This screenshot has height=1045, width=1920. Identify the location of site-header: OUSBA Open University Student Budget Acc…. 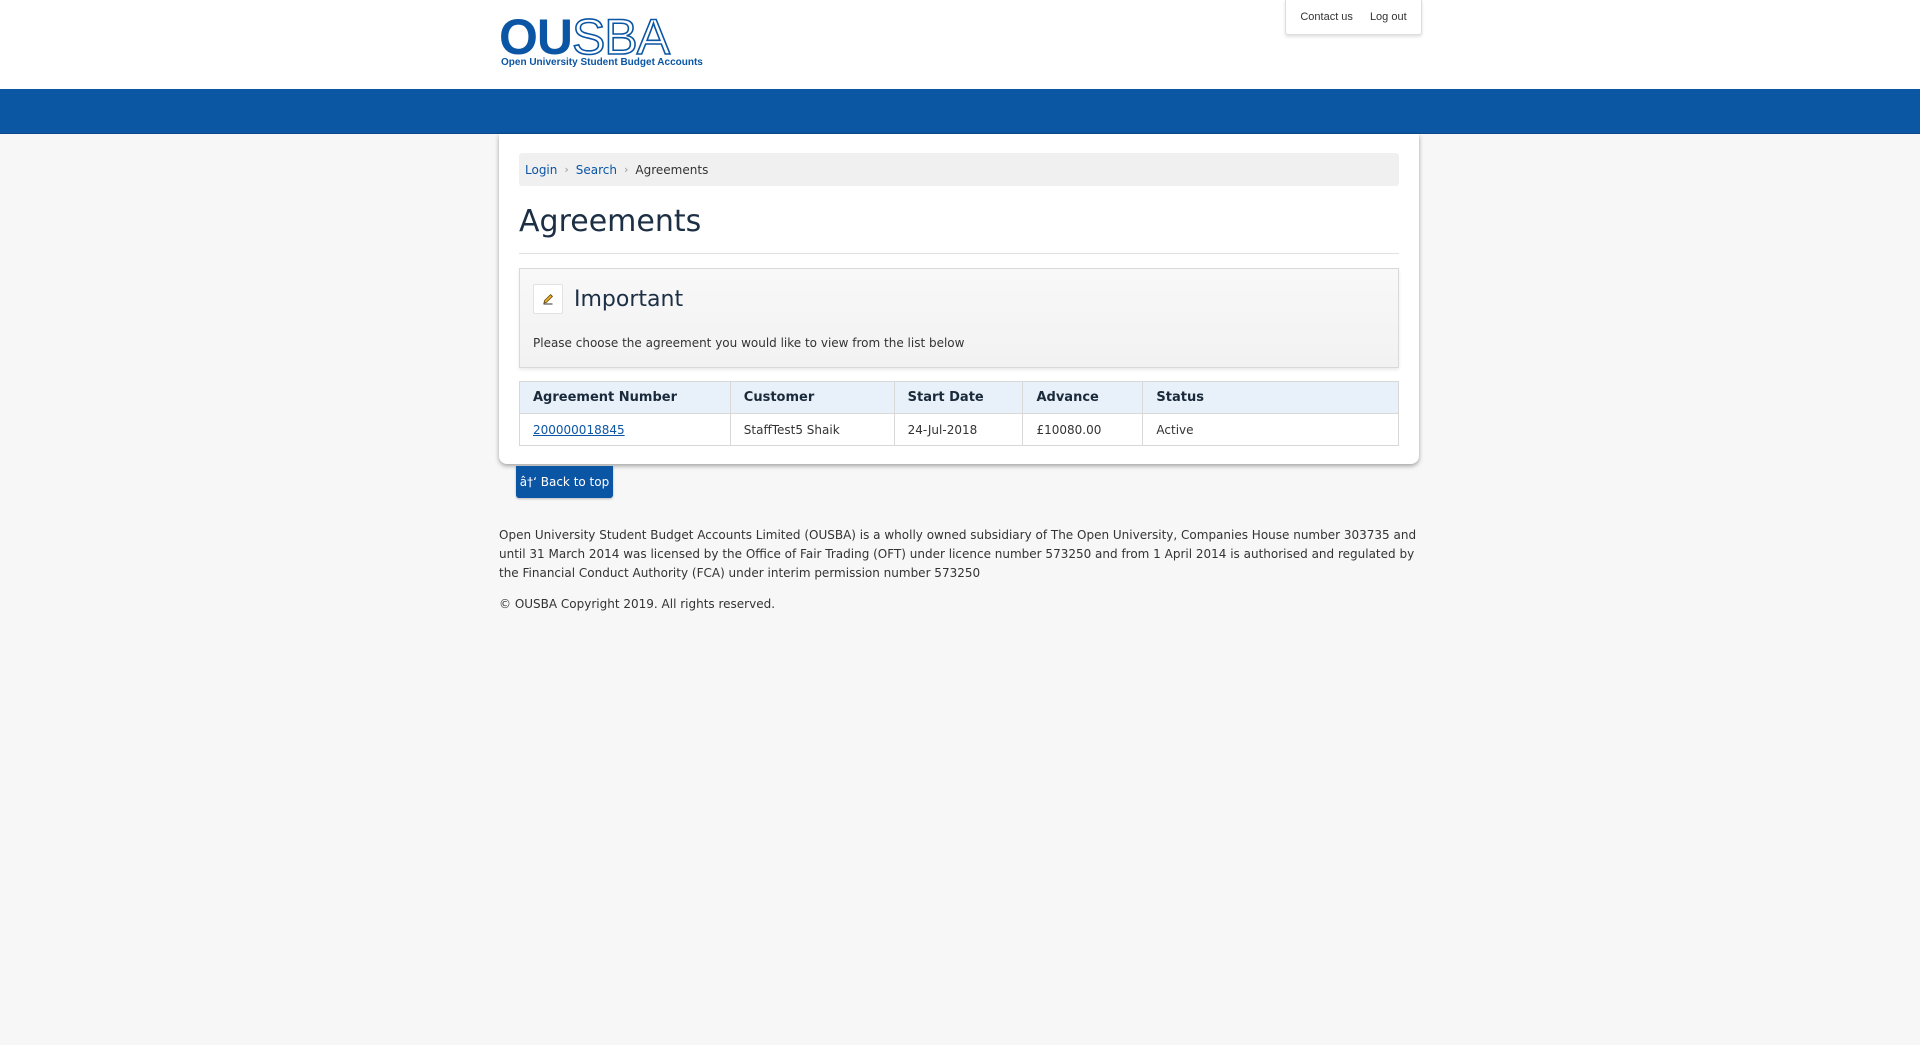
(960, 44).